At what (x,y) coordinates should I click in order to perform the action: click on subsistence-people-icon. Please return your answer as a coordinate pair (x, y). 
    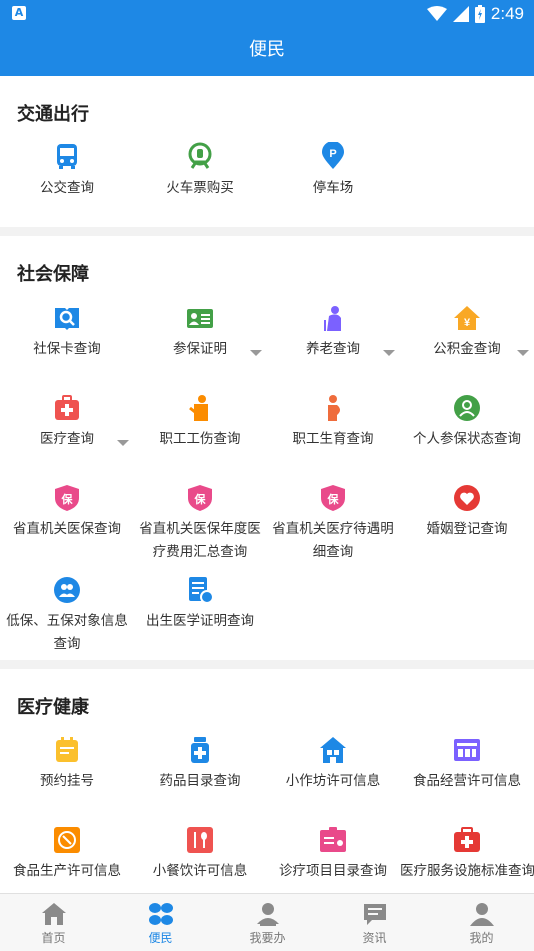
    Looking at the image, I should click on (67, 590).